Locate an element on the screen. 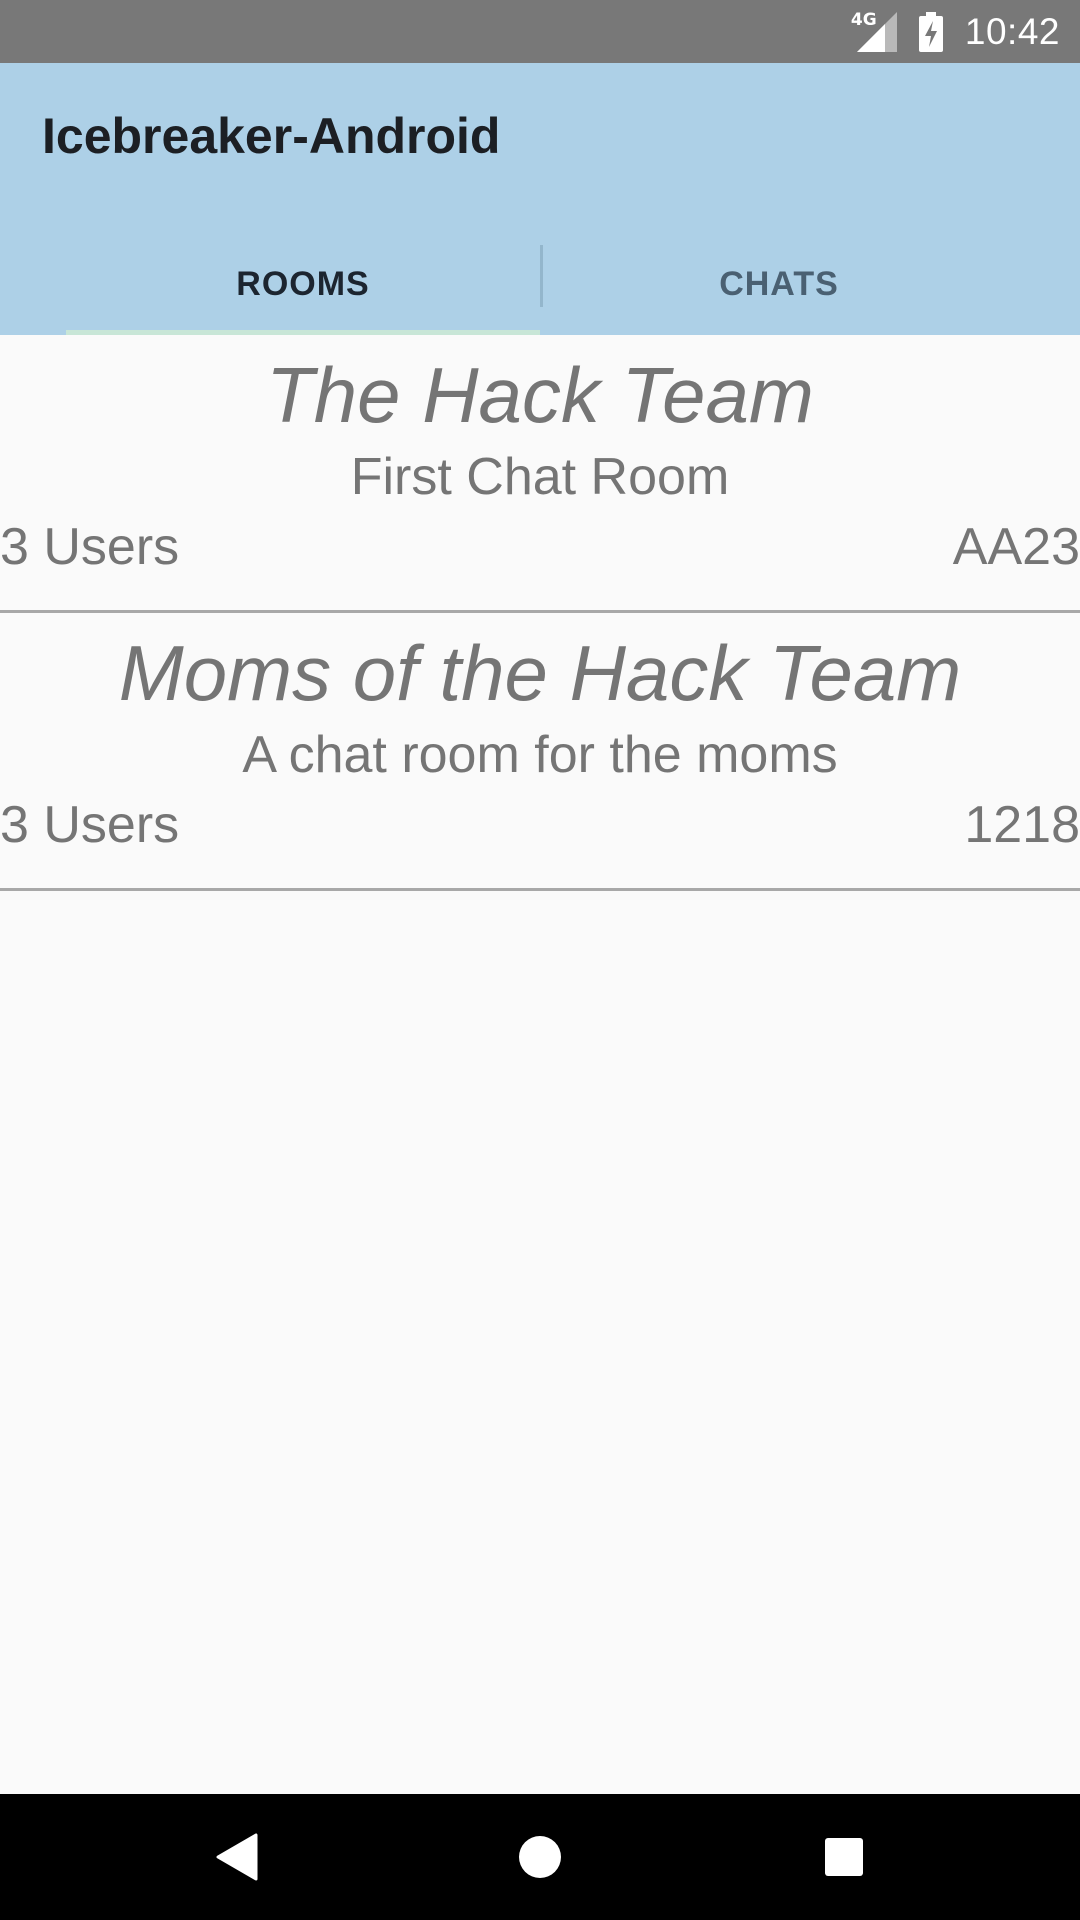 Image resolution: width=1080 pixels, height=1920 pixels. room-name: The Hack Team is located at coordinates (540, 395).